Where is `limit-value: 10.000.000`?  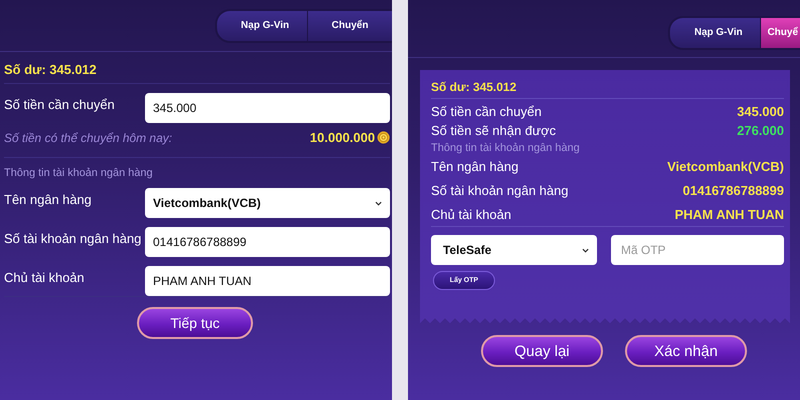 limit-value: 10.000.000 is located at coordinates (342, 137).